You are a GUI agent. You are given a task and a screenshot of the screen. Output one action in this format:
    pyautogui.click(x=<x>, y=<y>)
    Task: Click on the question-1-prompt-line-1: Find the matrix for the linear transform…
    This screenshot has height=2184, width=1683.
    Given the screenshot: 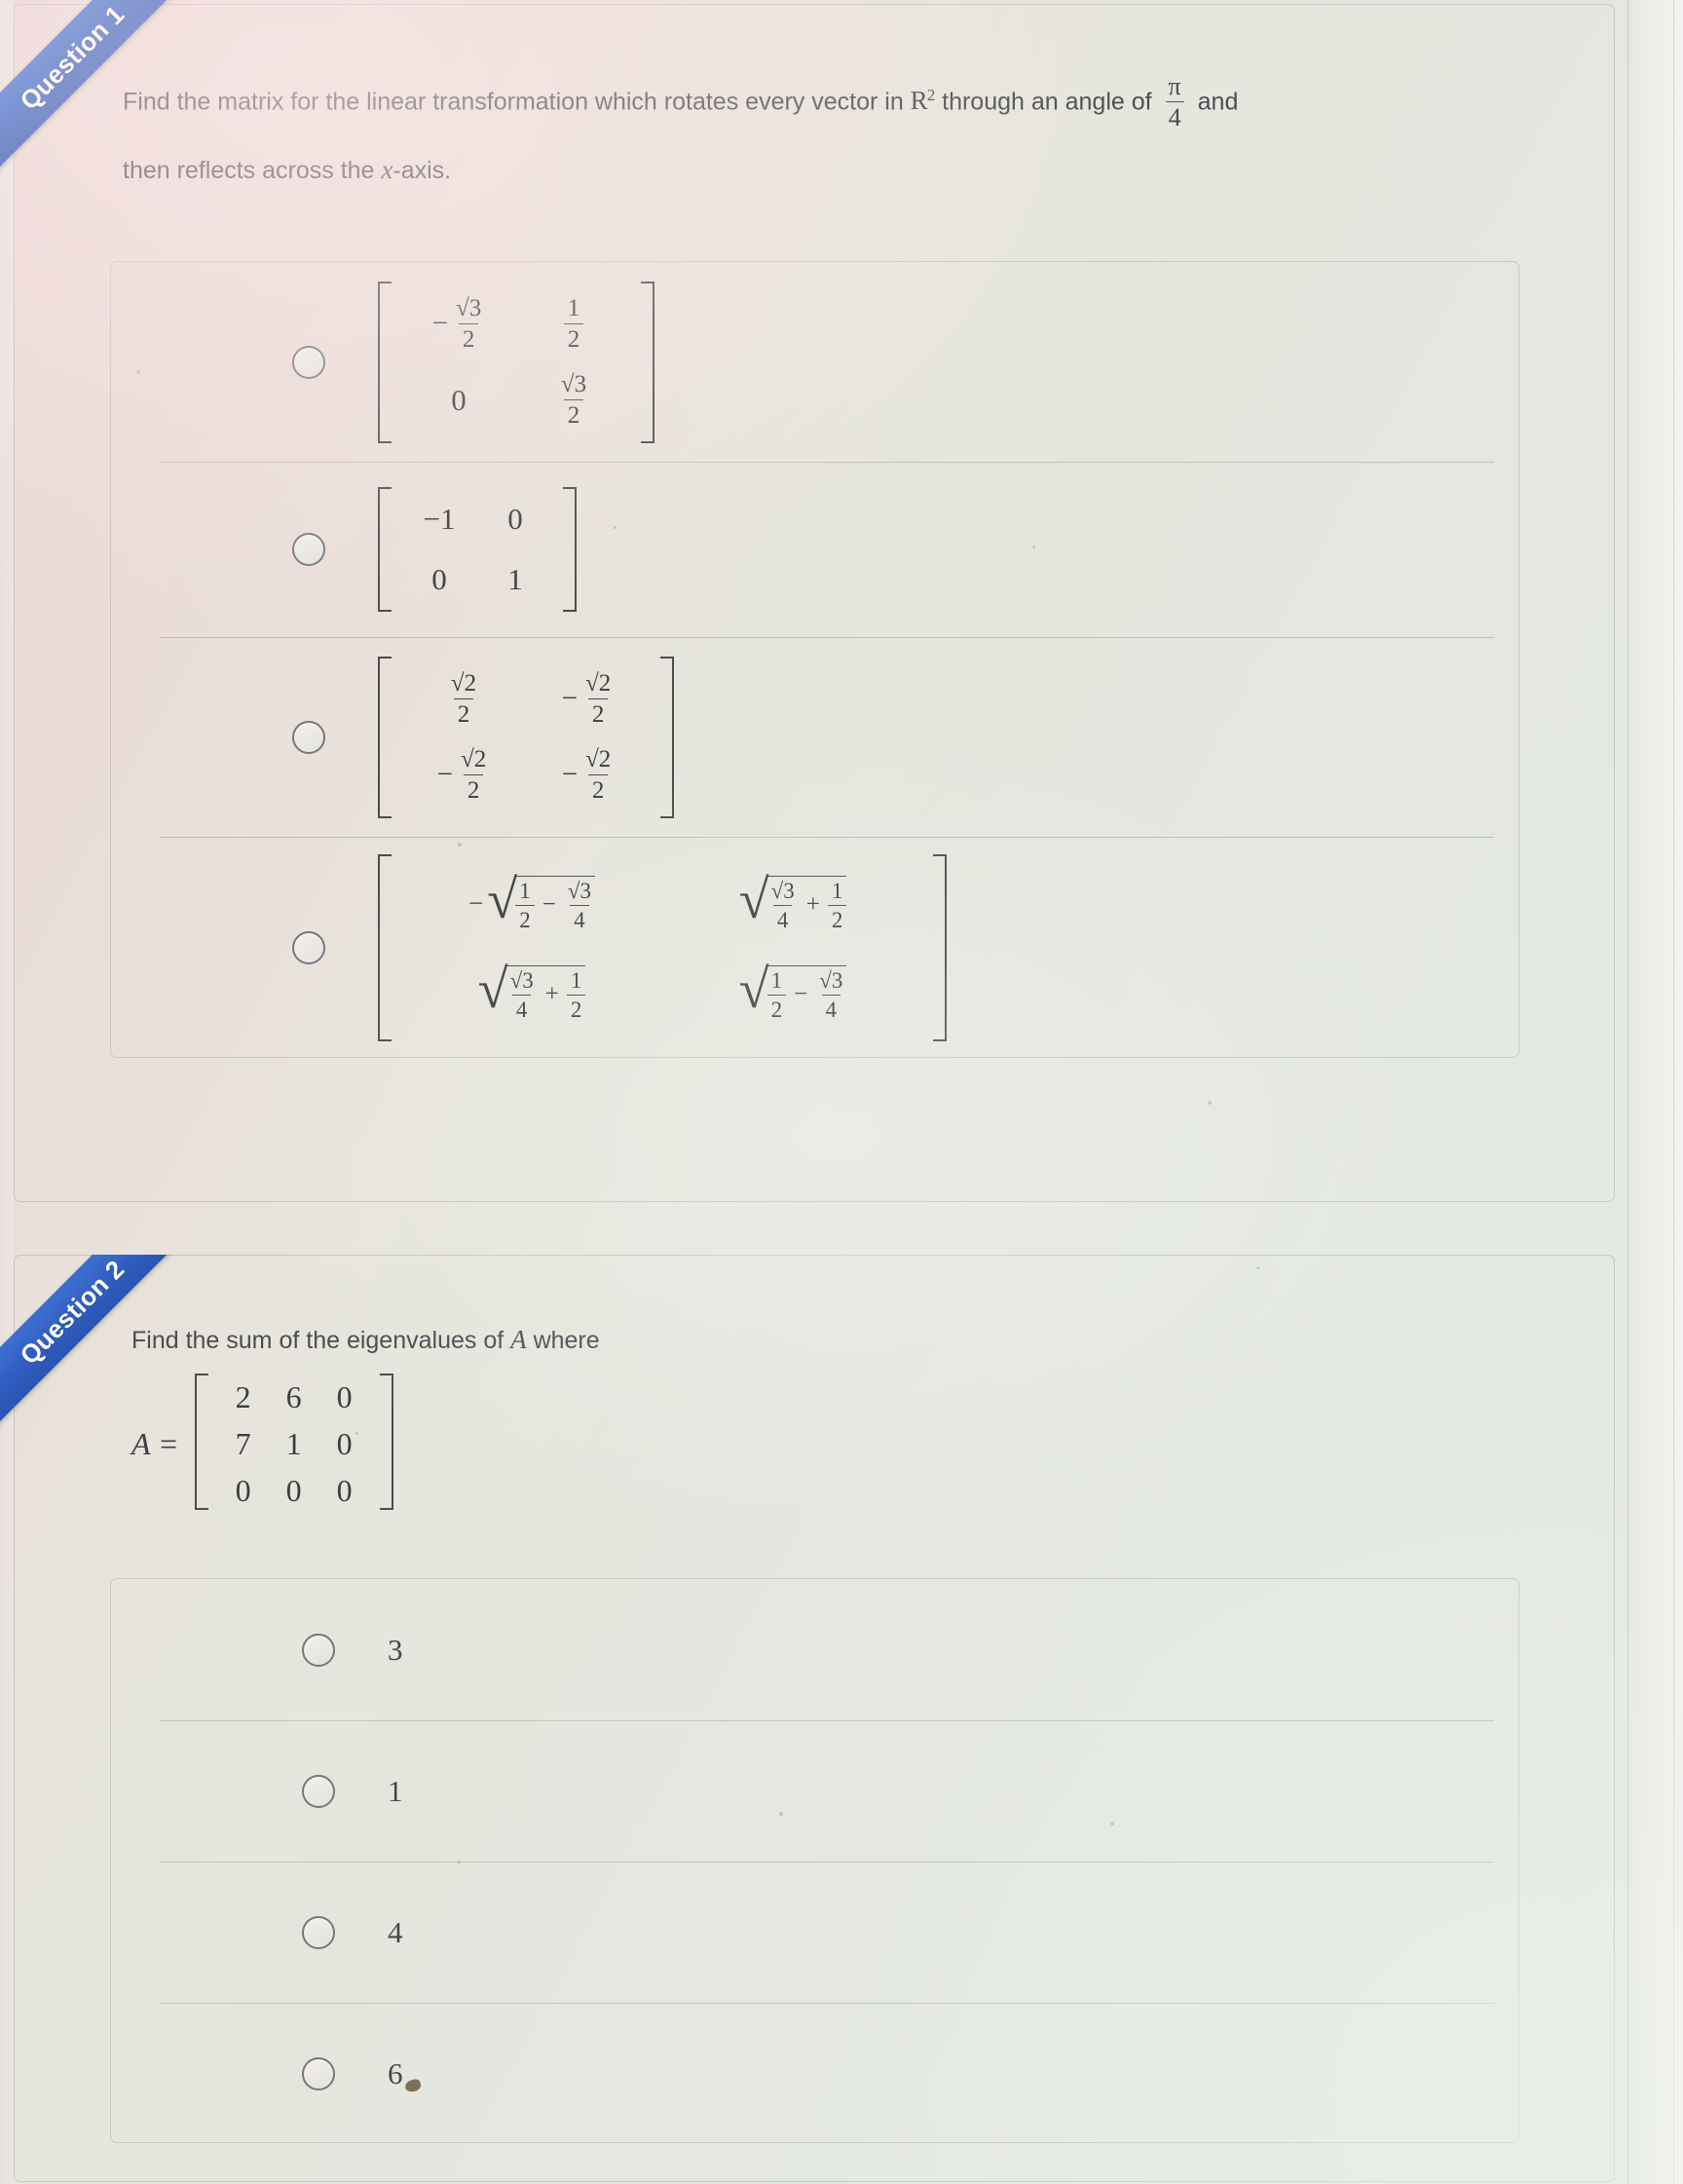 What is the action you would take?
    pyautogui.click(x=681, y=98)
    